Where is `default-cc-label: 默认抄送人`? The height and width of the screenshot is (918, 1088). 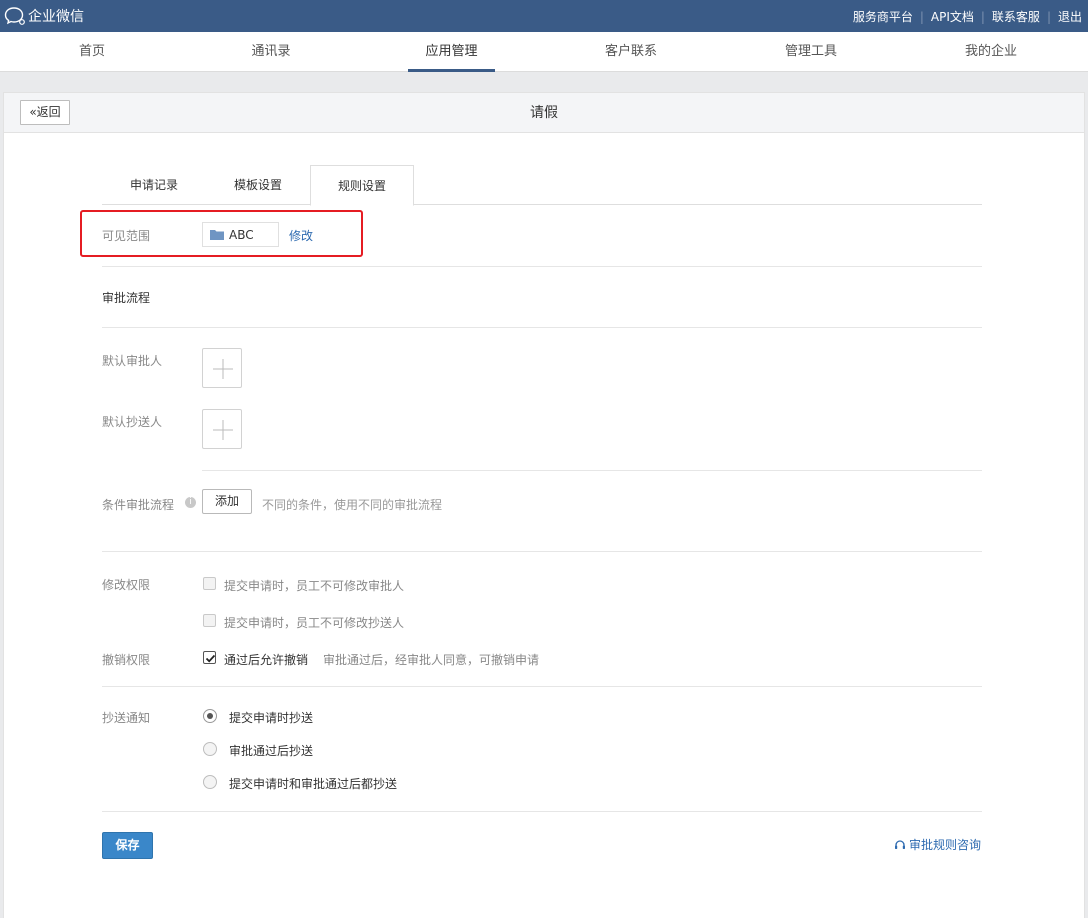
default-cc-label: 默认抄送人 is located at coordinates (132, 422).